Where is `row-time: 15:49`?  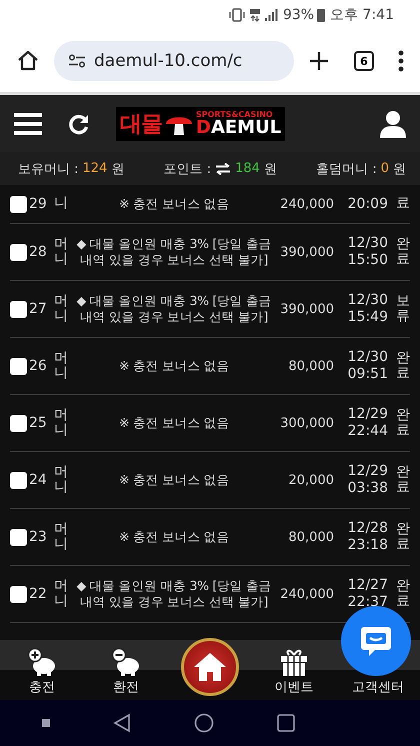
row-time: 15:49 is located at coordinates (368, 317).